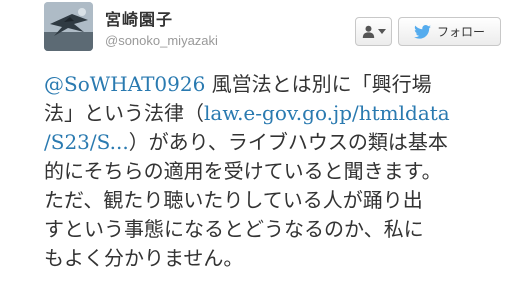  I want to click on twitter-bird-icon, so click(422, 31).